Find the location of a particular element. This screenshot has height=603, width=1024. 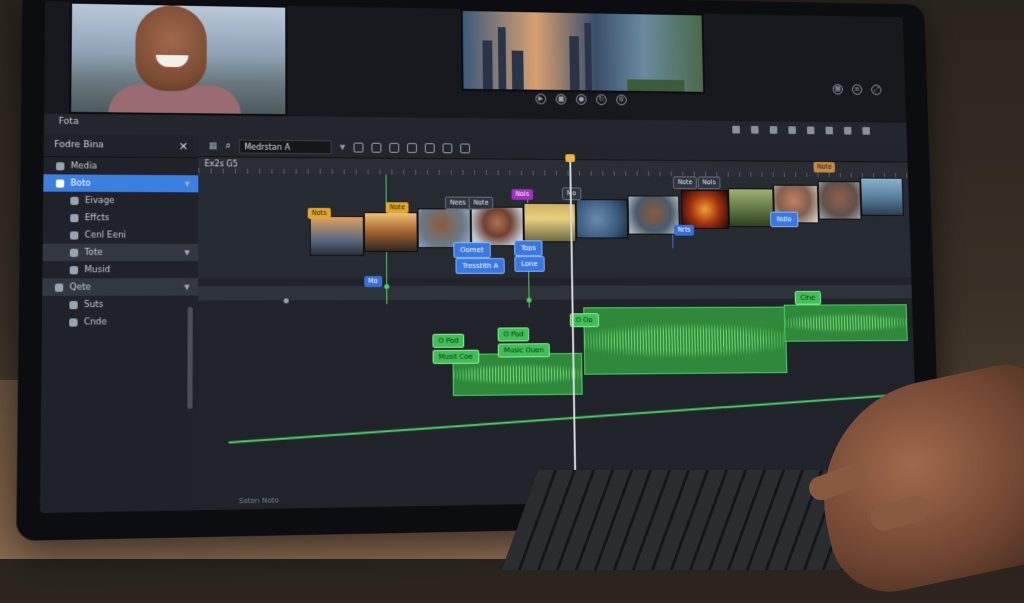

layers-icon: ≡ is located at coordinates (857, 89).